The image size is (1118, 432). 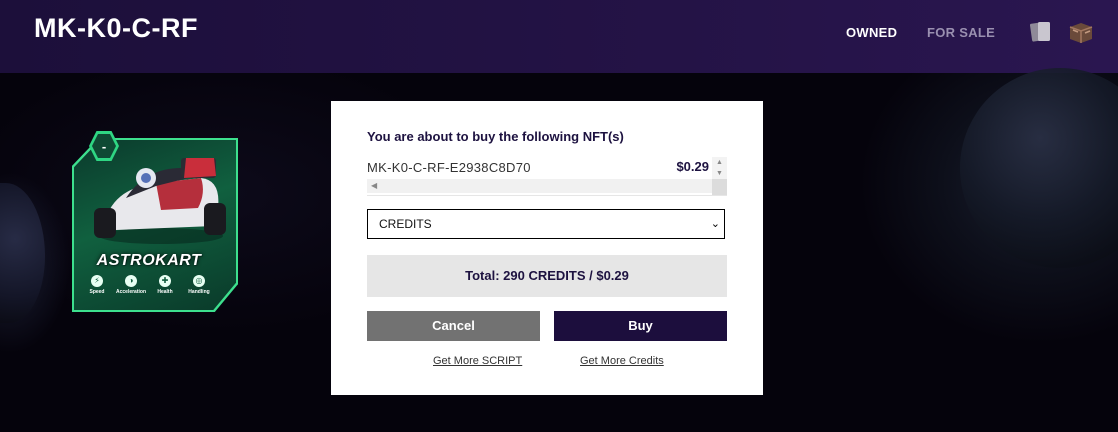 I want to click on scrollbar-corner, so click(x=719, y=187).